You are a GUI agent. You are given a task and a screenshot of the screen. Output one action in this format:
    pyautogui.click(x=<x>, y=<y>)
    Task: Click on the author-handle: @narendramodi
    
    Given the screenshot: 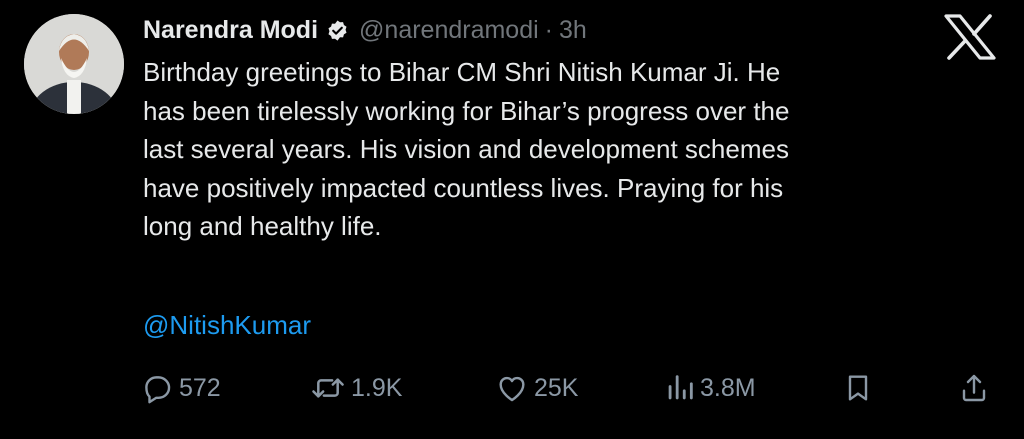 What is the action you would take?
    pyautogui.click(x=449, y=30)
    